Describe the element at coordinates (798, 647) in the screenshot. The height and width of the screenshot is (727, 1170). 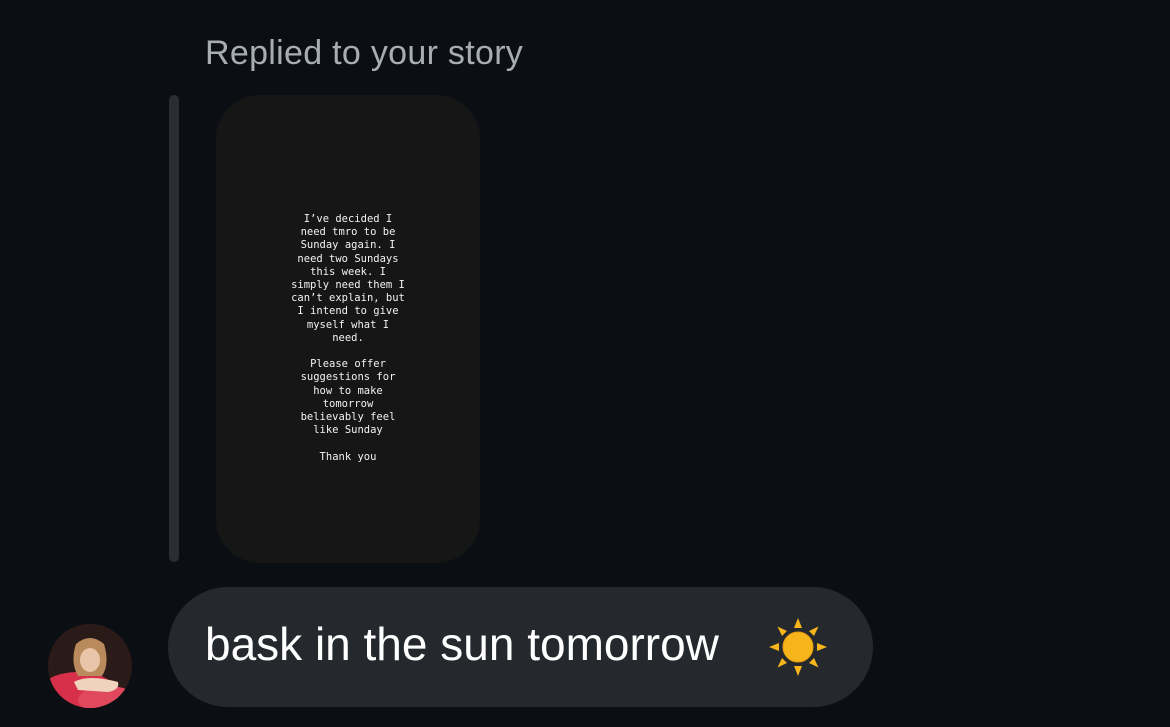
I see `sun-emoji-icon` at that location.